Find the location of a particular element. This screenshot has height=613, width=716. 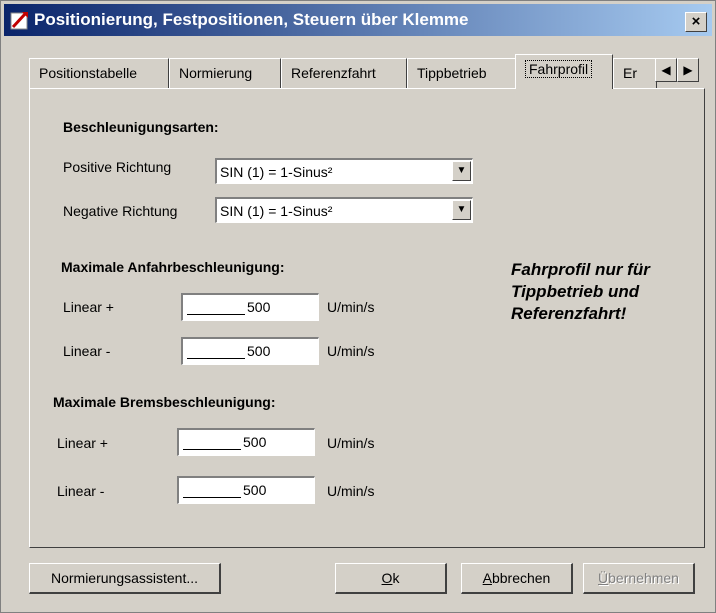

max-start-accel-header: Maximale Anfahrbeschleunigung: is located at coordinates (173, 267).